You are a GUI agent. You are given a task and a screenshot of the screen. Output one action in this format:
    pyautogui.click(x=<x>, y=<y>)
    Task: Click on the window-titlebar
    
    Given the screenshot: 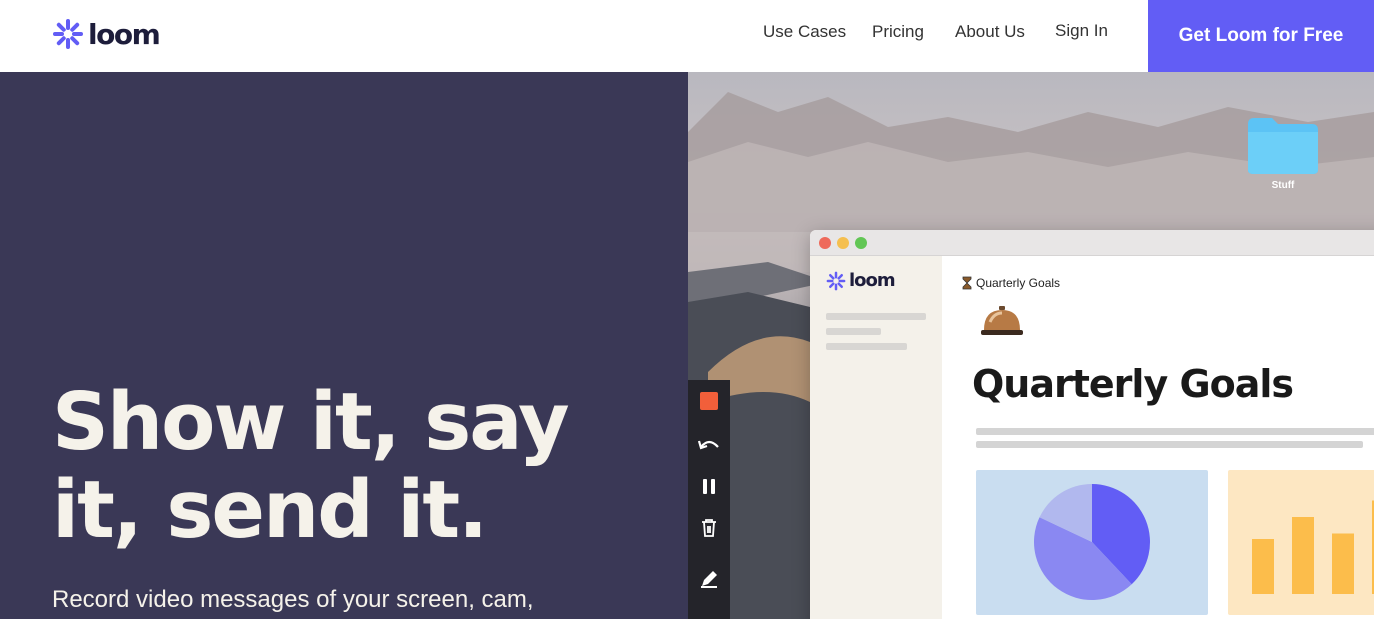 What is the action you would take?
    pyautogui.click(x=1092, y=243)
    